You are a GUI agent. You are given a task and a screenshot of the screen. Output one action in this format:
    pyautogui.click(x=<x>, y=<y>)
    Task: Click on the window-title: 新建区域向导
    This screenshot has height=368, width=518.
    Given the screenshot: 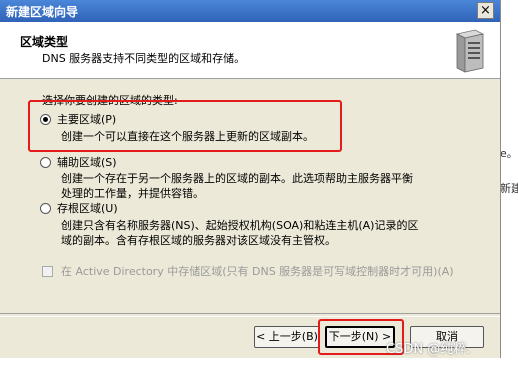 What is the action you would take?
    pyautogui.click(x=42, y=12)
    